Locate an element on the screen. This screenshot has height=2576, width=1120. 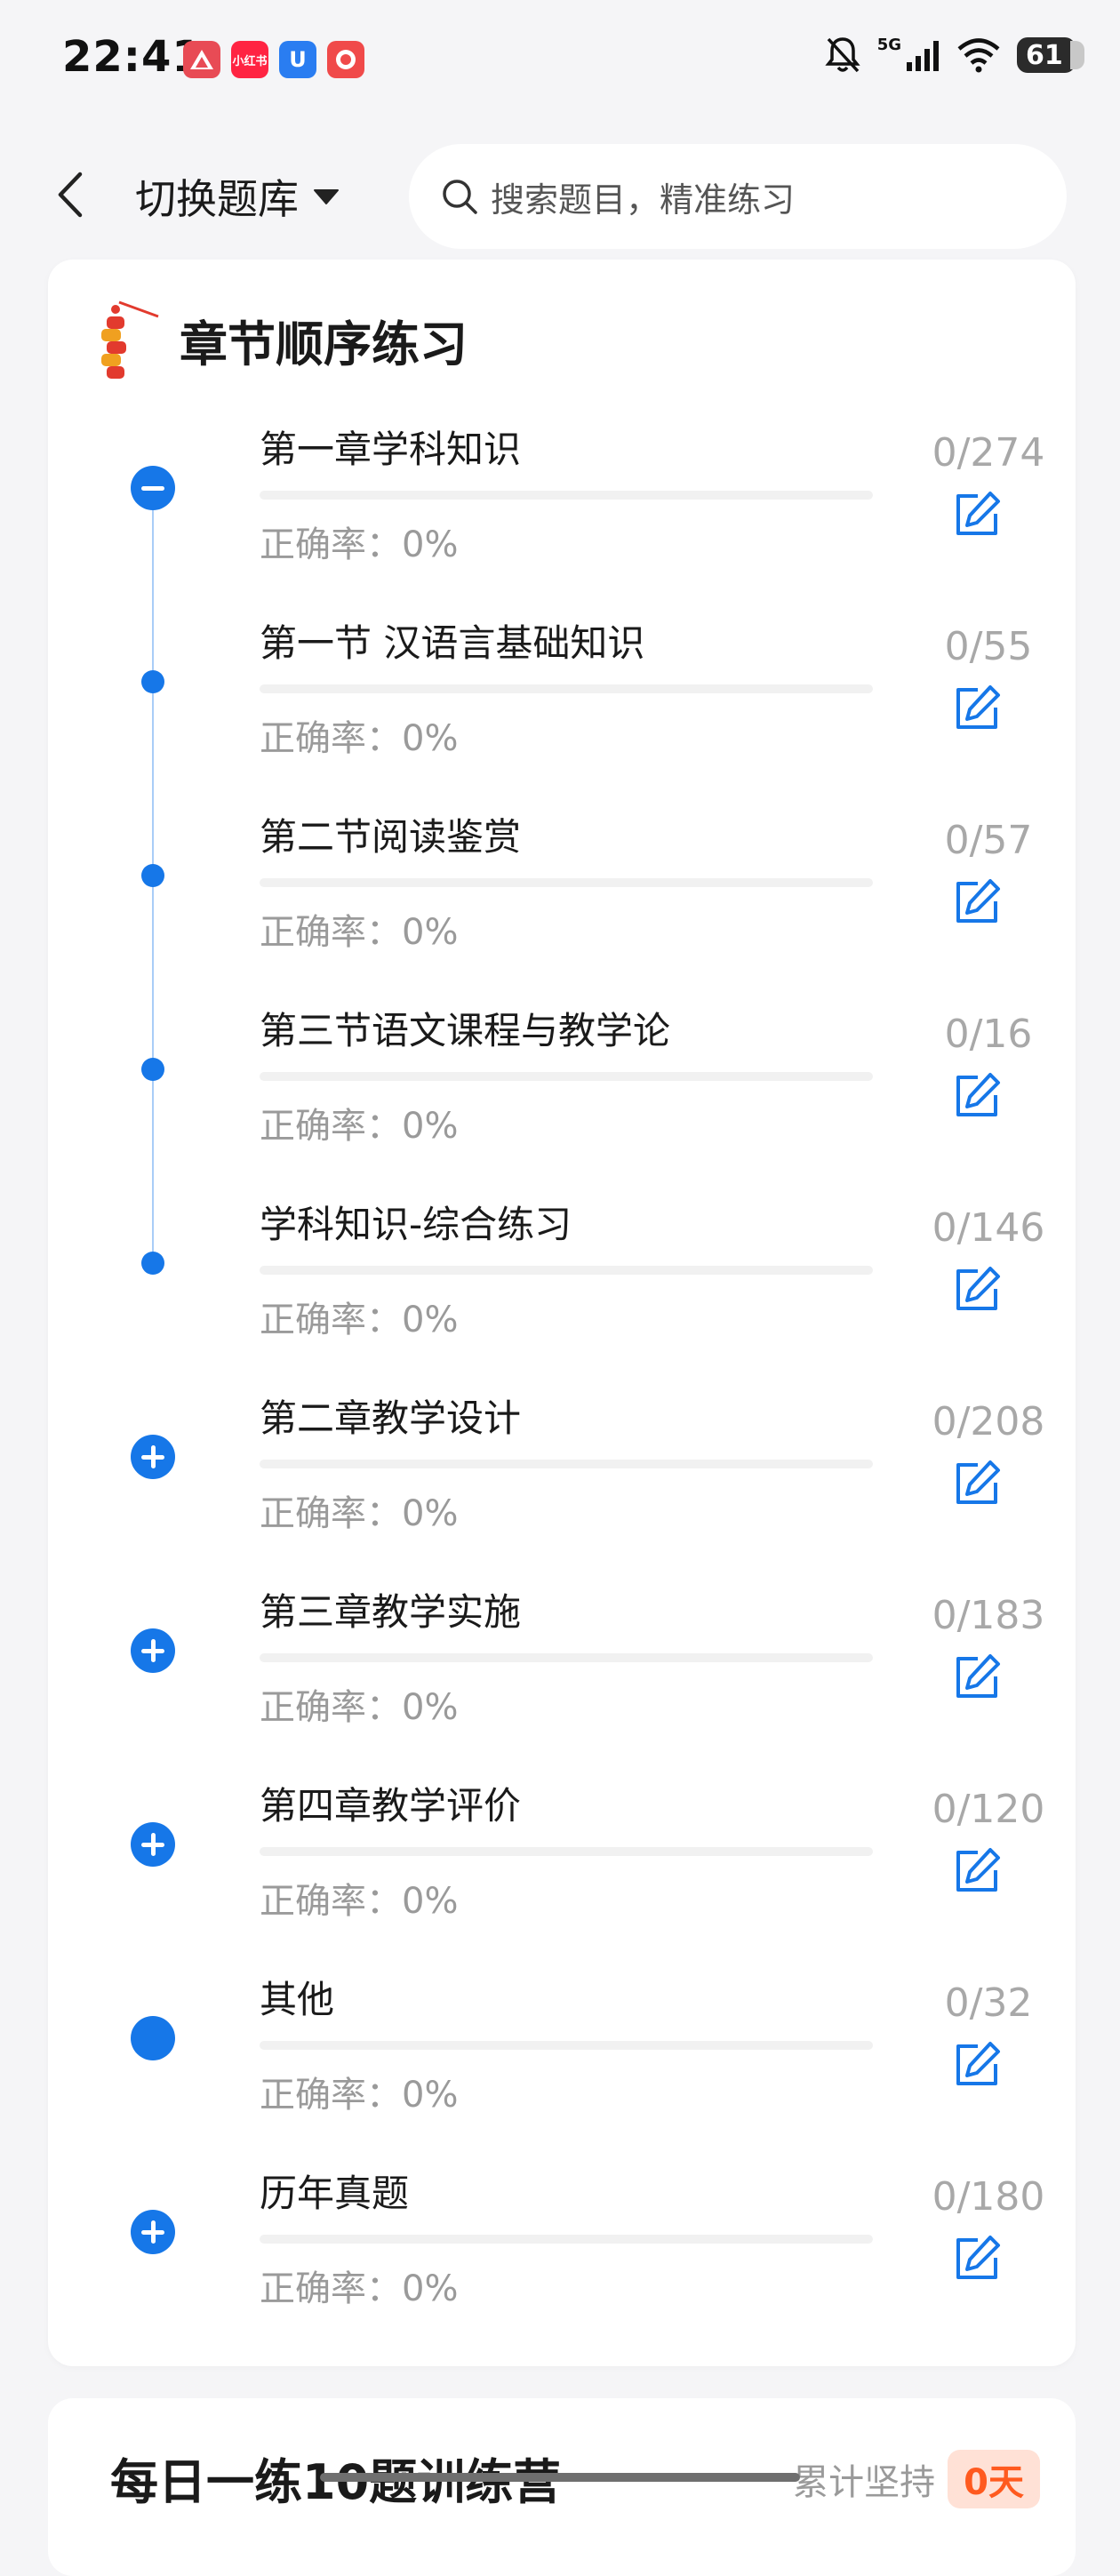
streak-badge: 0天 is located at coordinates (994, 2479).